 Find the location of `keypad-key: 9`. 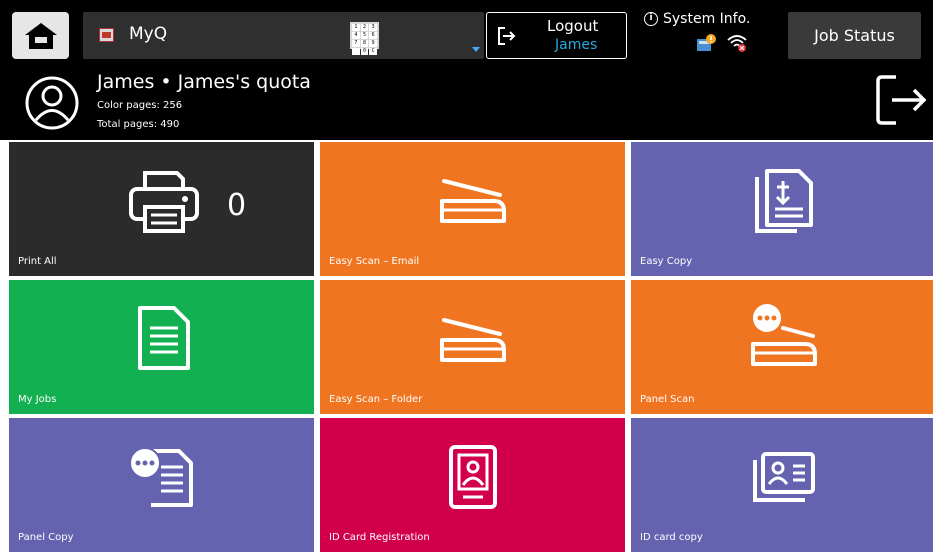

keypad-key: 9 is located at coordinates (373, 43).